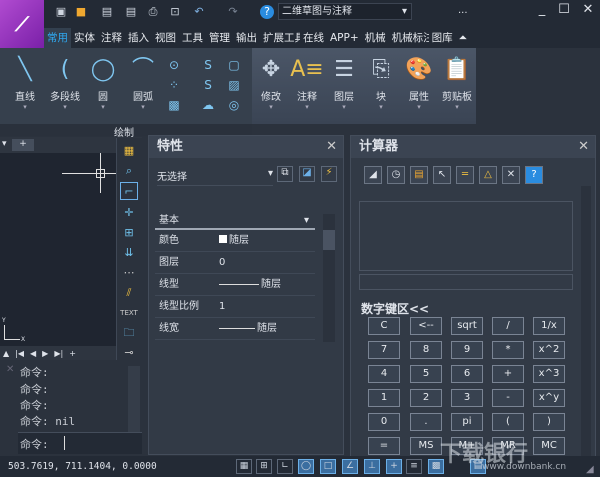 Image resolution: width=600 pixels, height=477 pixels. What do you see at coordinates (384, 446) in the screenshot?
I see `calc-key: =` at bounding box center [384, 446].